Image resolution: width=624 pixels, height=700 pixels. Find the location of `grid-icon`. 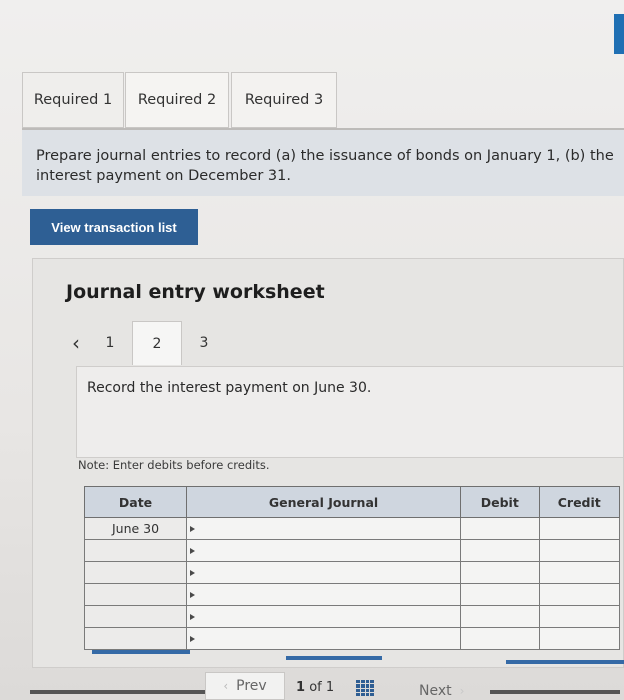

grid-icon is located at coordinates (365, 688).